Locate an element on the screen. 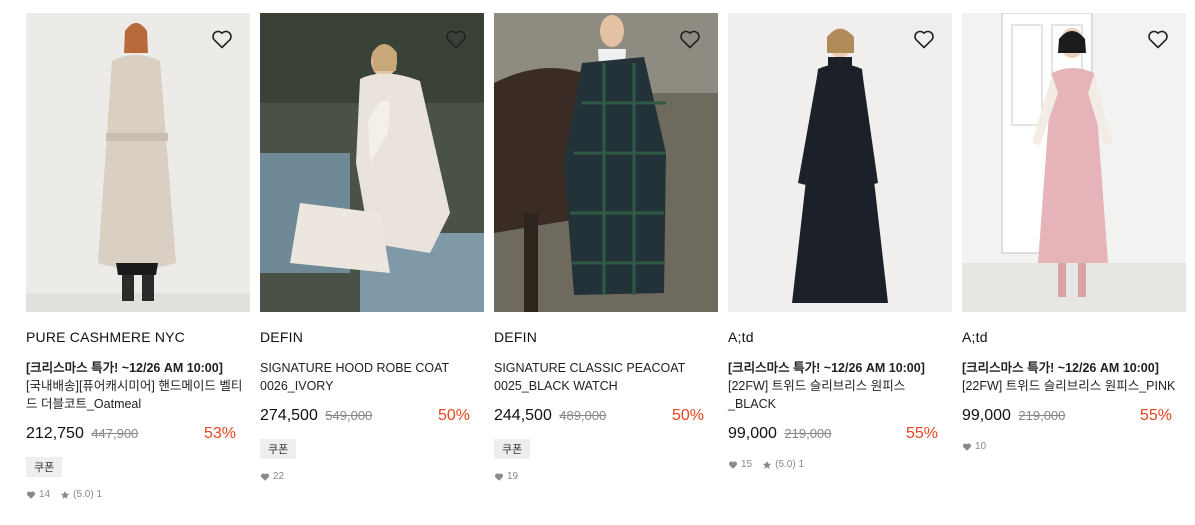 This screenshot has width=1195, height=525. likes-count: 22 is located at coordinates (272, 476).